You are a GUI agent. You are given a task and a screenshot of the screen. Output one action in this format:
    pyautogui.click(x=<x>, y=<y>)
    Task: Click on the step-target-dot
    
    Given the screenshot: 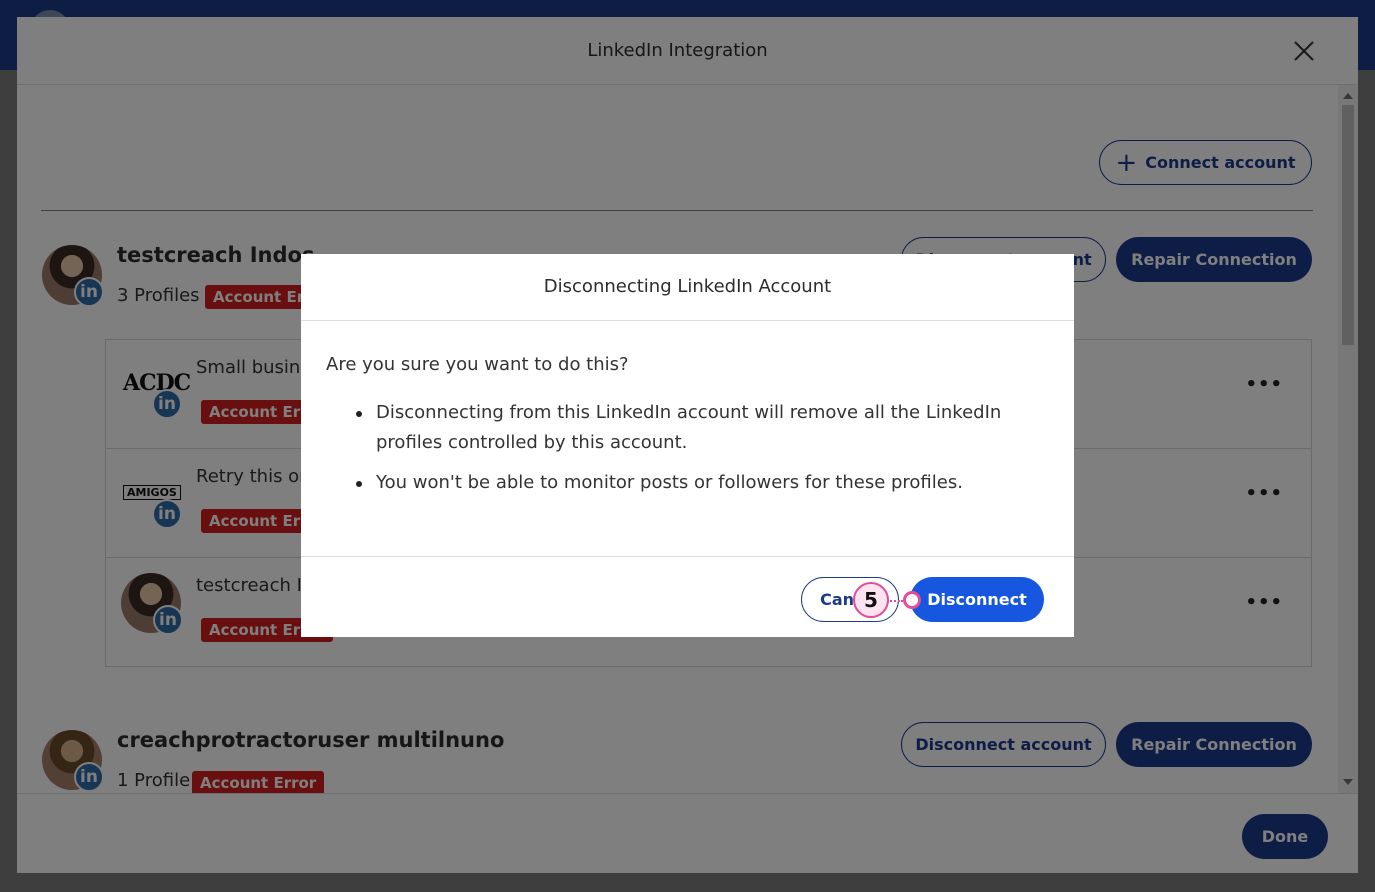 What is the action you would take?
    pyautogui.click(x=912, y=600)
    